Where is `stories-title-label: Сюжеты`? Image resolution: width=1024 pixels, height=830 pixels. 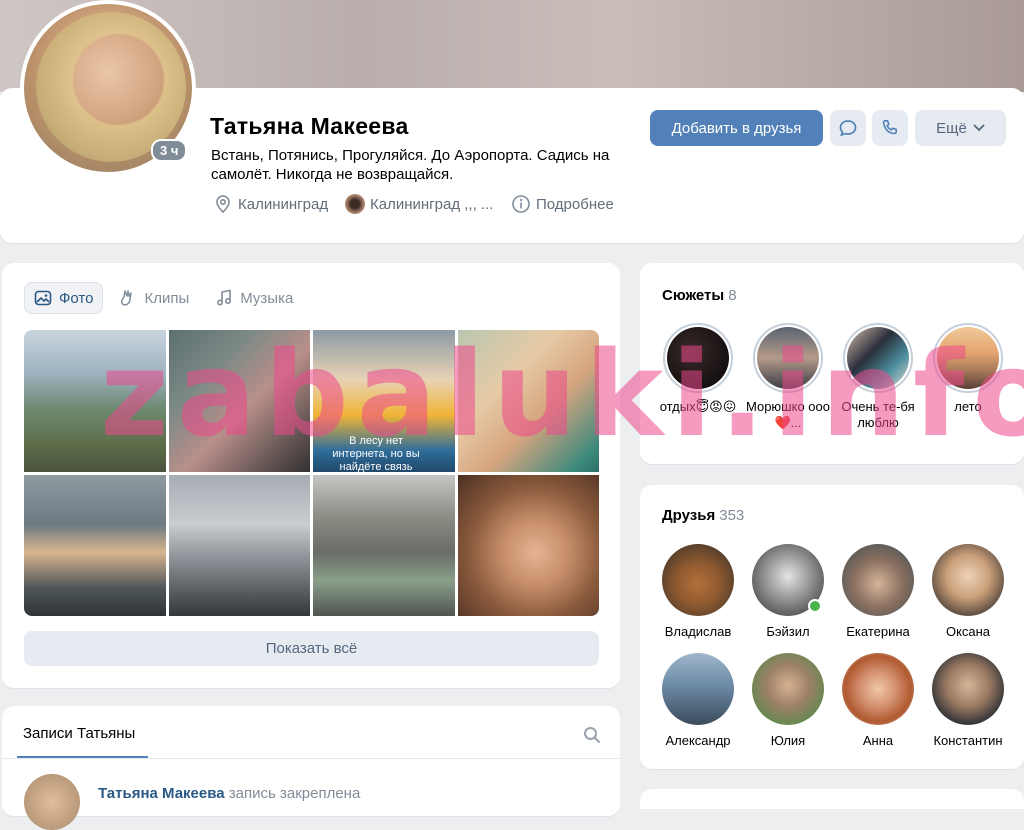 stories-title-label: Сюжеты is located at coordinates (693, 295).